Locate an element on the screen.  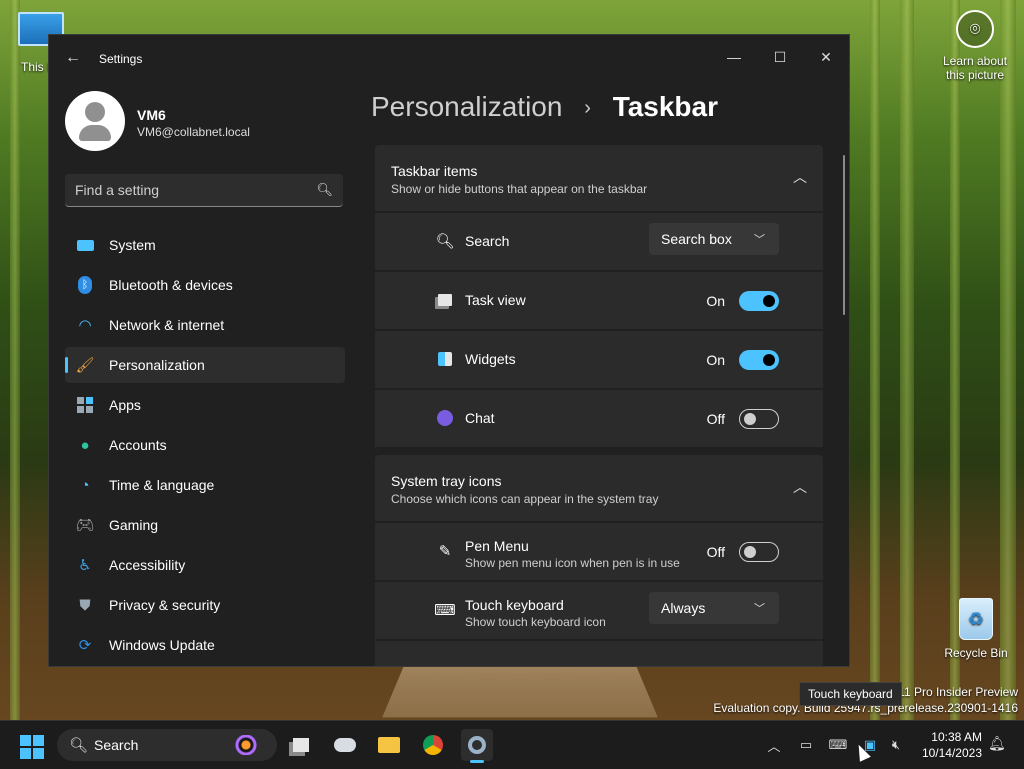
widgets-icon is located at coordinates (445, 359).